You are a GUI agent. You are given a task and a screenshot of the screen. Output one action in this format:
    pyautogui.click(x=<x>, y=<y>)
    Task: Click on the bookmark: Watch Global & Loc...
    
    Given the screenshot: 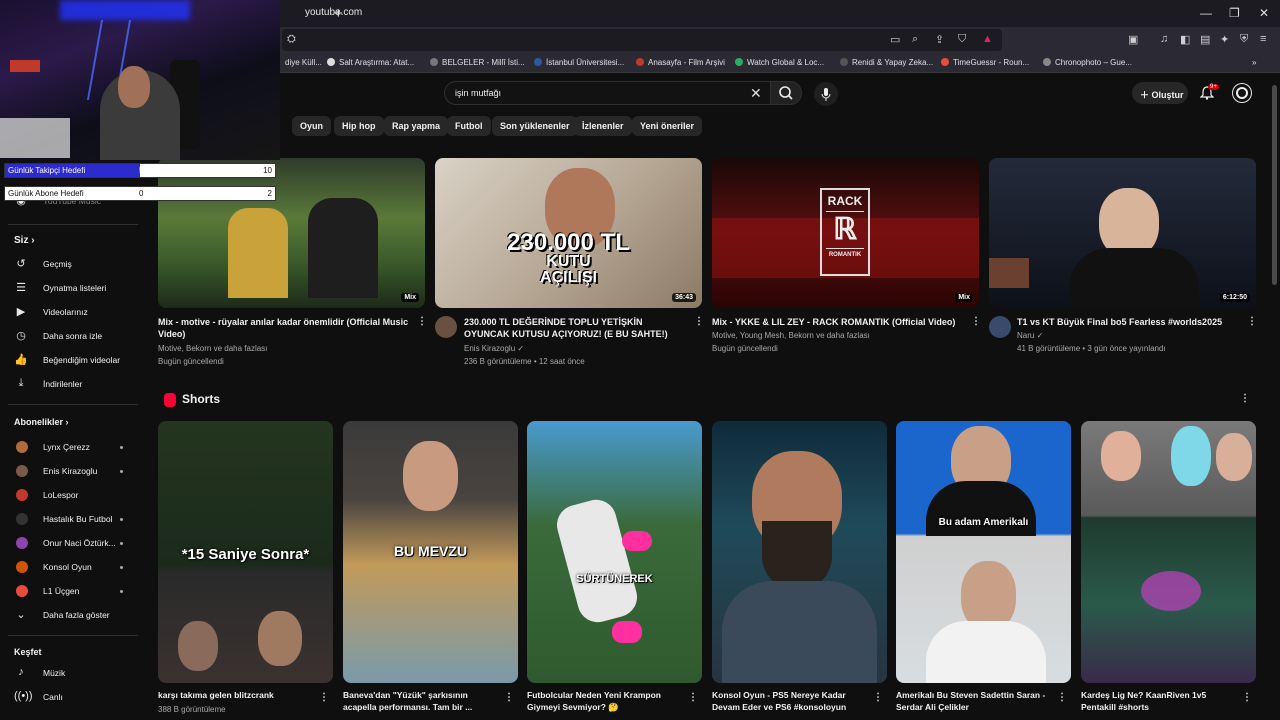 What is the action you would take?
    pyautogui.click(x=779, y=62)
    